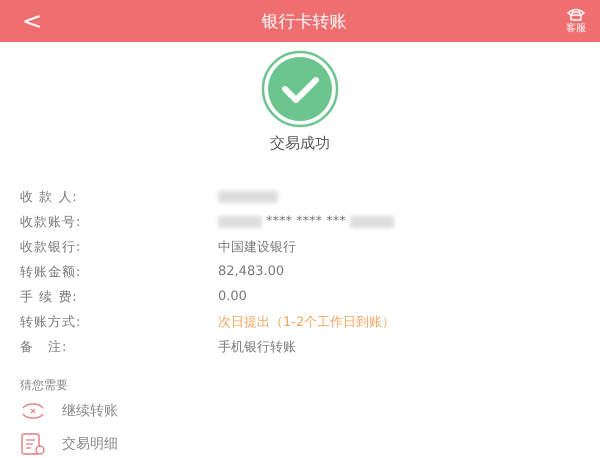 The image size is (600, 458). What do you see at coordinates (69, 410) in the screenshot?
I see `suggestion-item: 继续转账` at bounding box center [69, 410].